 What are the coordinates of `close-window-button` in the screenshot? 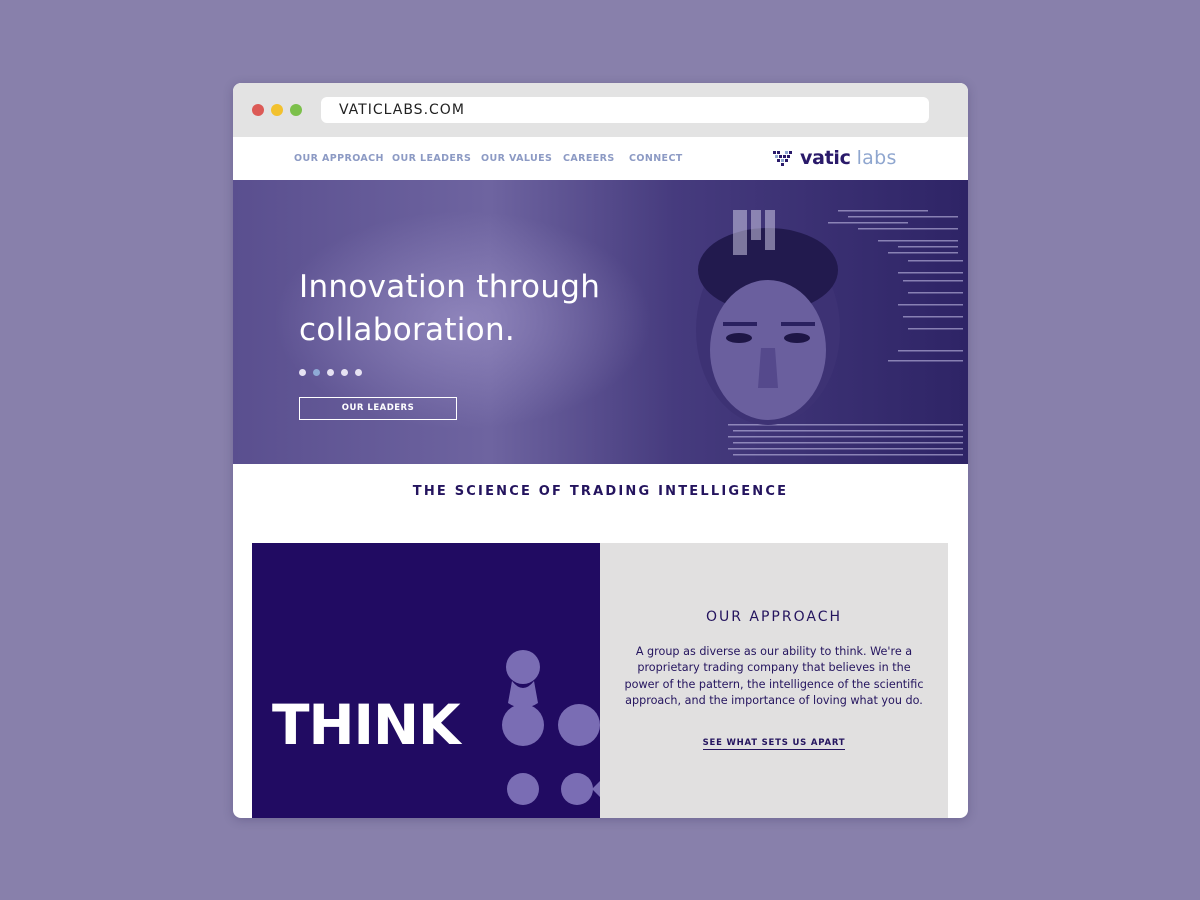 It's located at (258, 110).